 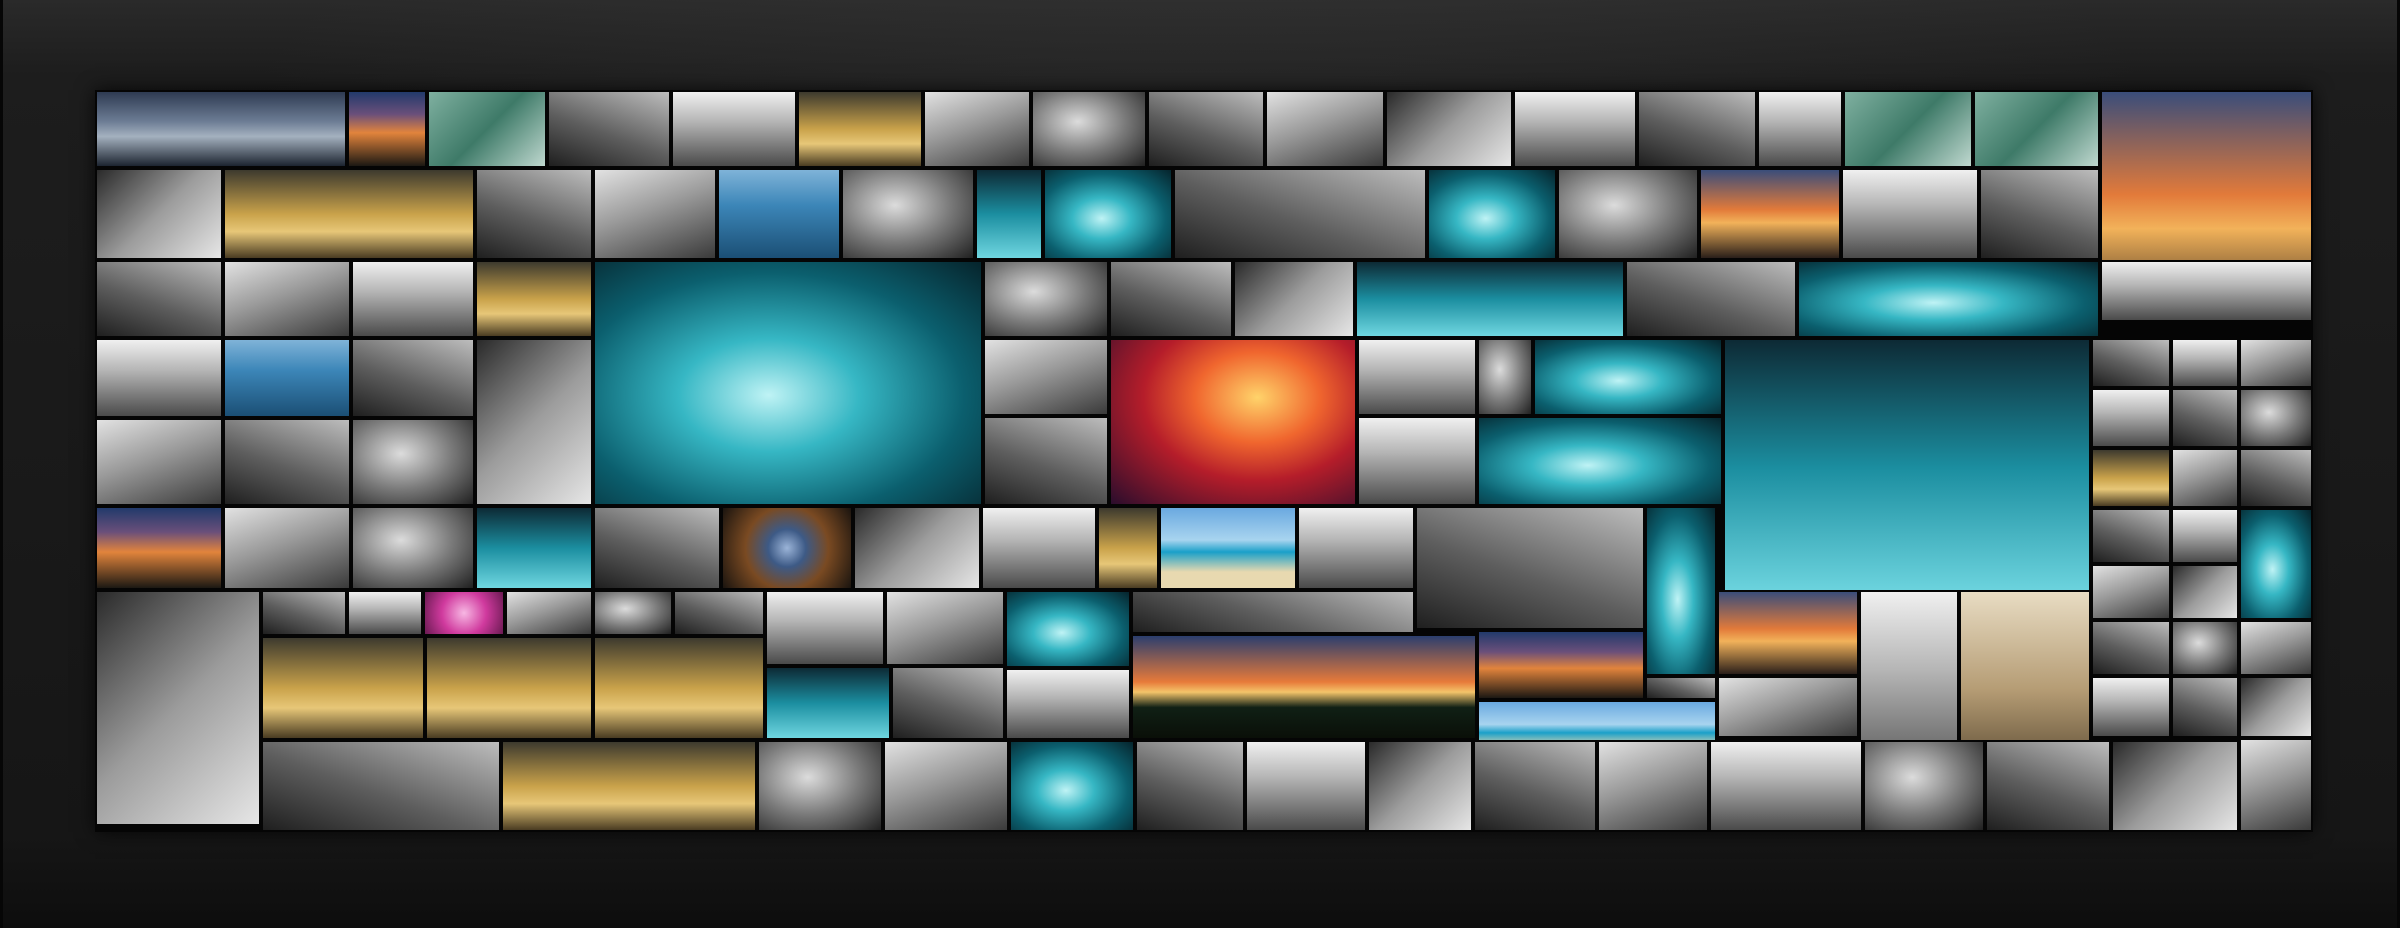 I want to click on photo-tile-bw-mini, so click(x=633, y=613).